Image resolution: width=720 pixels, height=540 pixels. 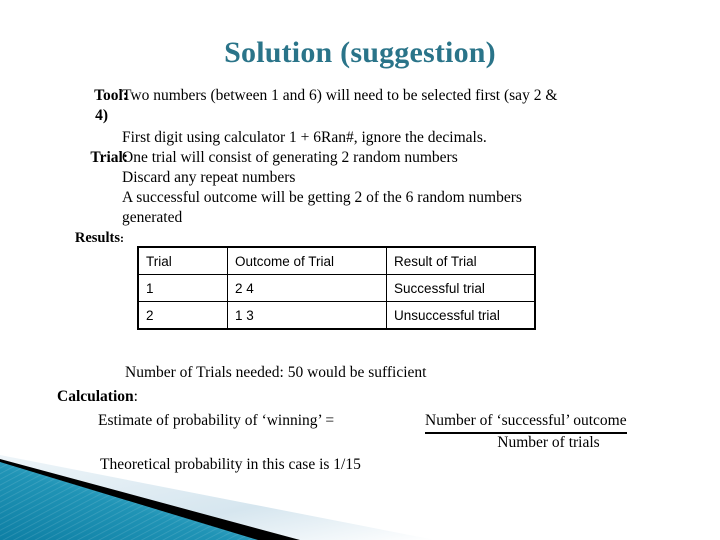 I want to click on table-row: 2 1 3 Unsuccessful trial, so click(x=336, y=315).